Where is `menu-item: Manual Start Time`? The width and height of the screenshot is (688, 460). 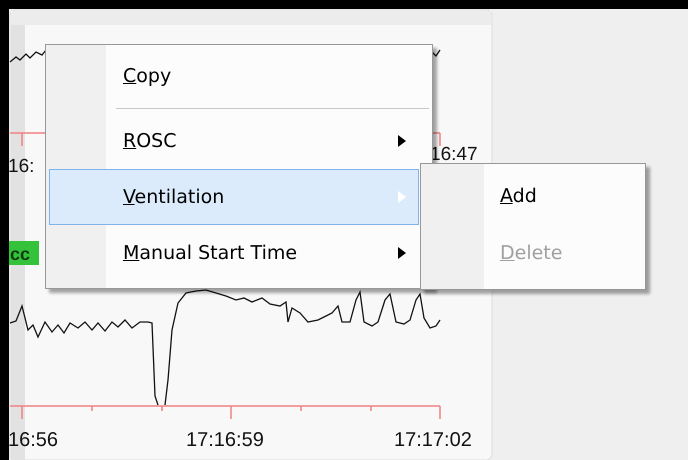 menu-item: Manual Start Time is located at coordinates (234, 253).